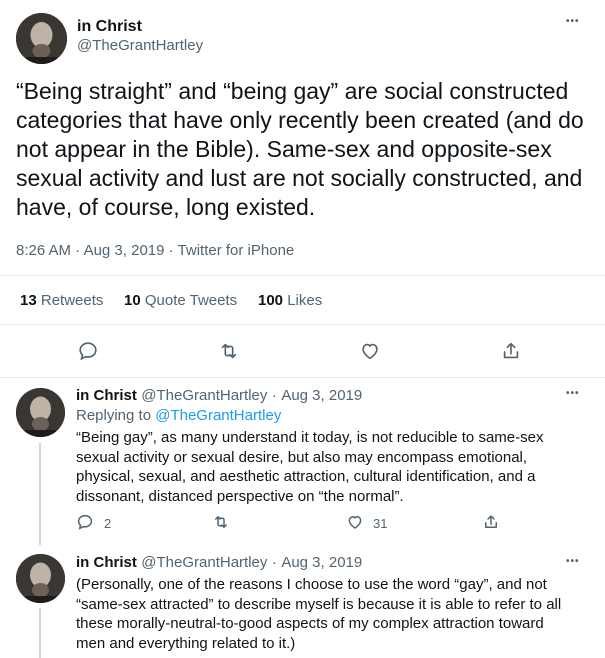 Image resolution: width=605 pixels, height=658 pixels. I want to click on replying-to-handle: @TheGrantHartley, so click(218, 415).